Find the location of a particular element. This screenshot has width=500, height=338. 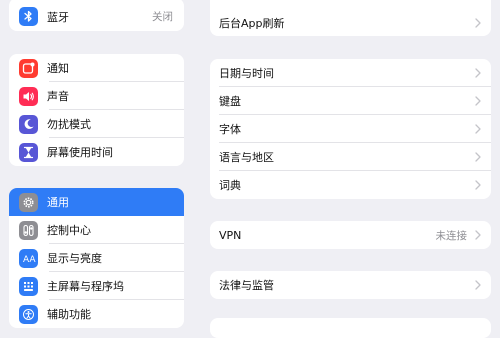

row-label: 日期与时间 is located at coordinates (246, 73).